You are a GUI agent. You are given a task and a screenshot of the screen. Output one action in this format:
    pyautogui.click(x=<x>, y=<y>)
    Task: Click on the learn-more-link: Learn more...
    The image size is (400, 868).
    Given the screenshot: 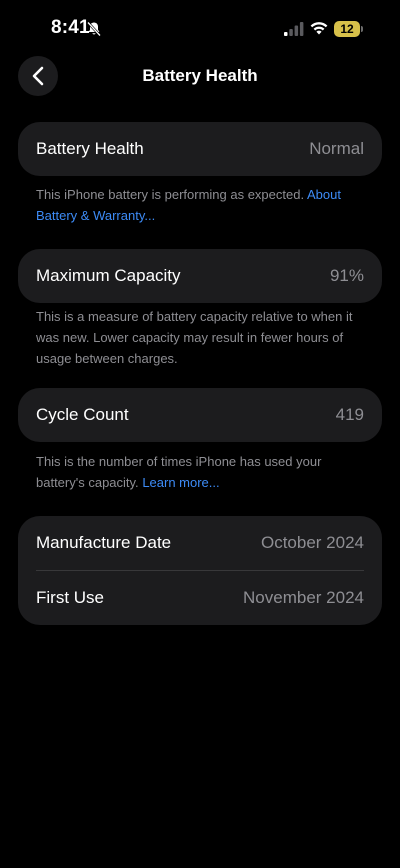 What is the action you would take?
    pyautogui.click(x=180, y=482)
    